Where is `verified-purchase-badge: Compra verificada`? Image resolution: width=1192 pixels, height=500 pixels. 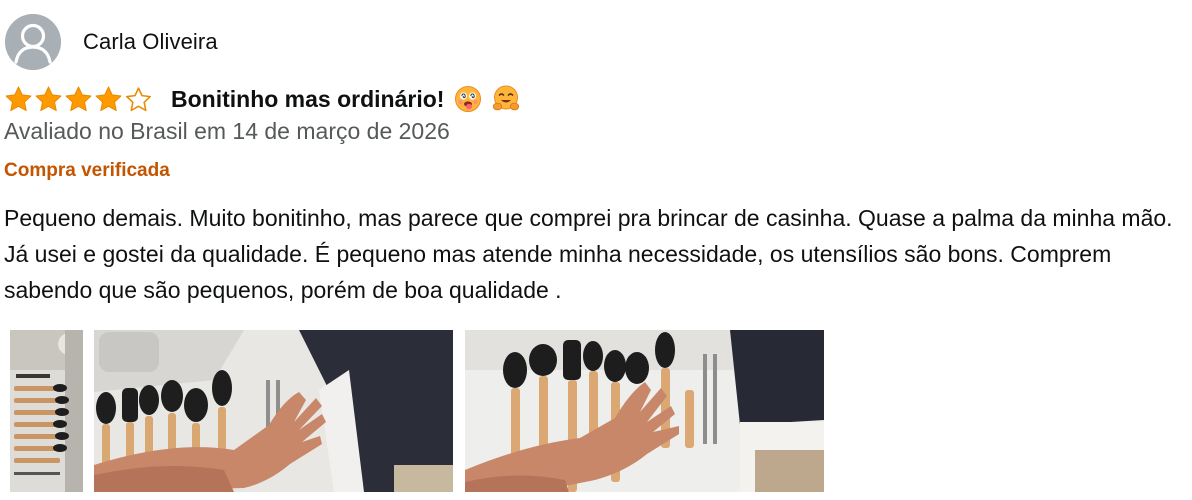 verified-purchase-badge: Compra verificada is located at coordinates (87, 171).